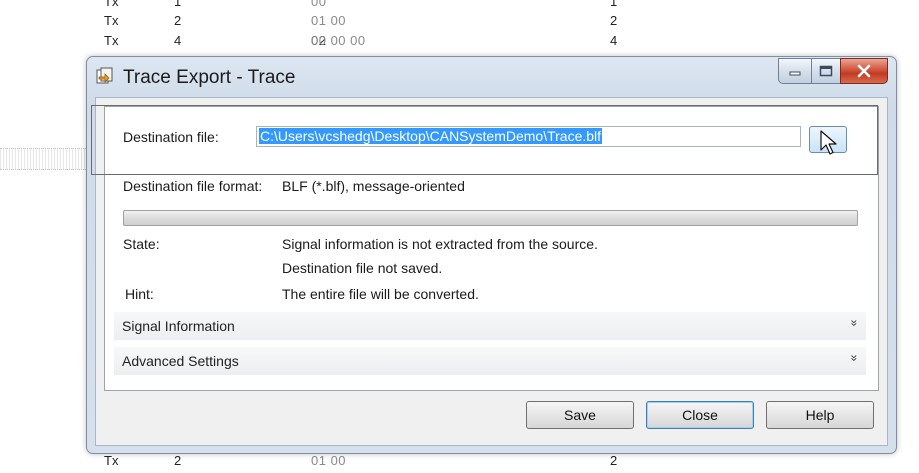  I want to click on trace-bytes: 00 00 00 02, so click(338, 40).